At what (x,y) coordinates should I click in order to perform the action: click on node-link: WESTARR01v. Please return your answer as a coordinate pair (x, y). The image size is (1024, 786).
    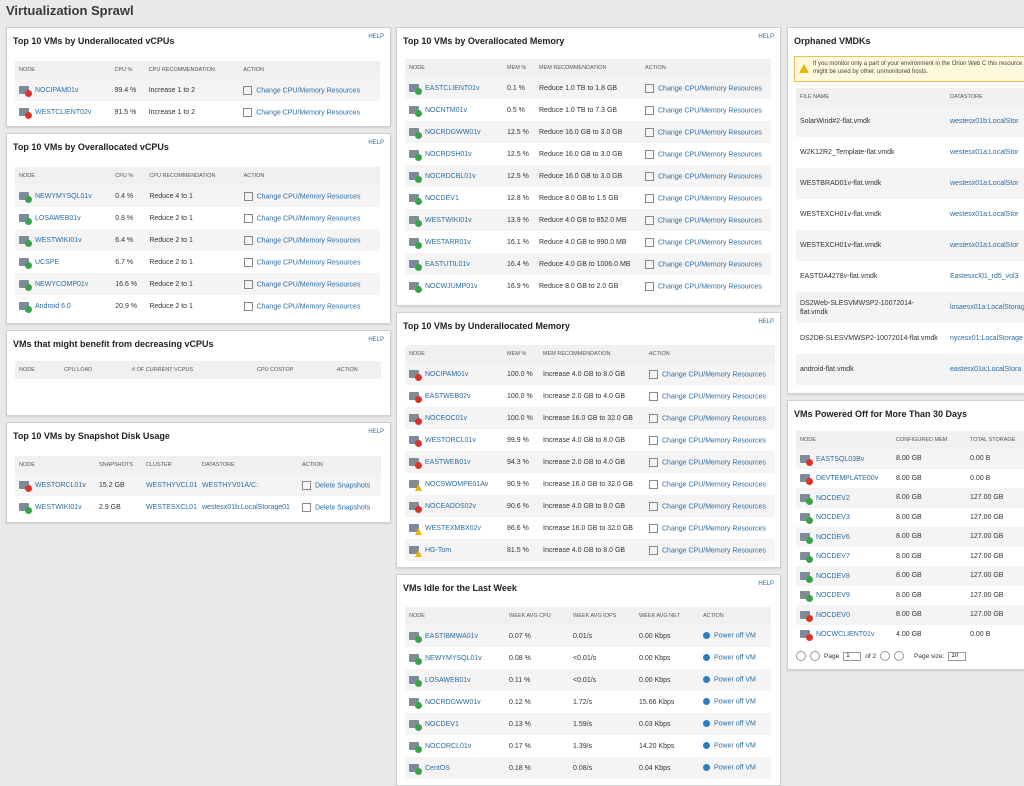
    Looking at the image, I should click on (448, 242).